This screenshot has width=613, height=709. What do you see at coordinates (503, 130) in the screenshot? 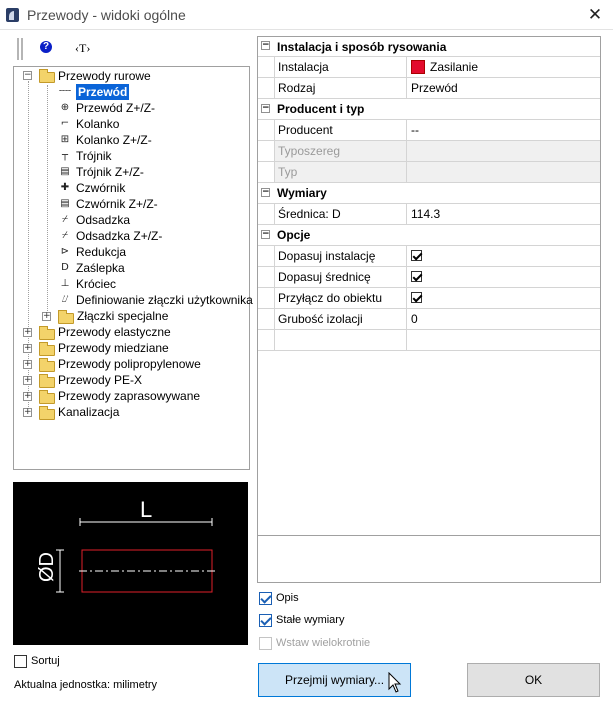
I see `property-value: --` at bounding box center [503, 130].